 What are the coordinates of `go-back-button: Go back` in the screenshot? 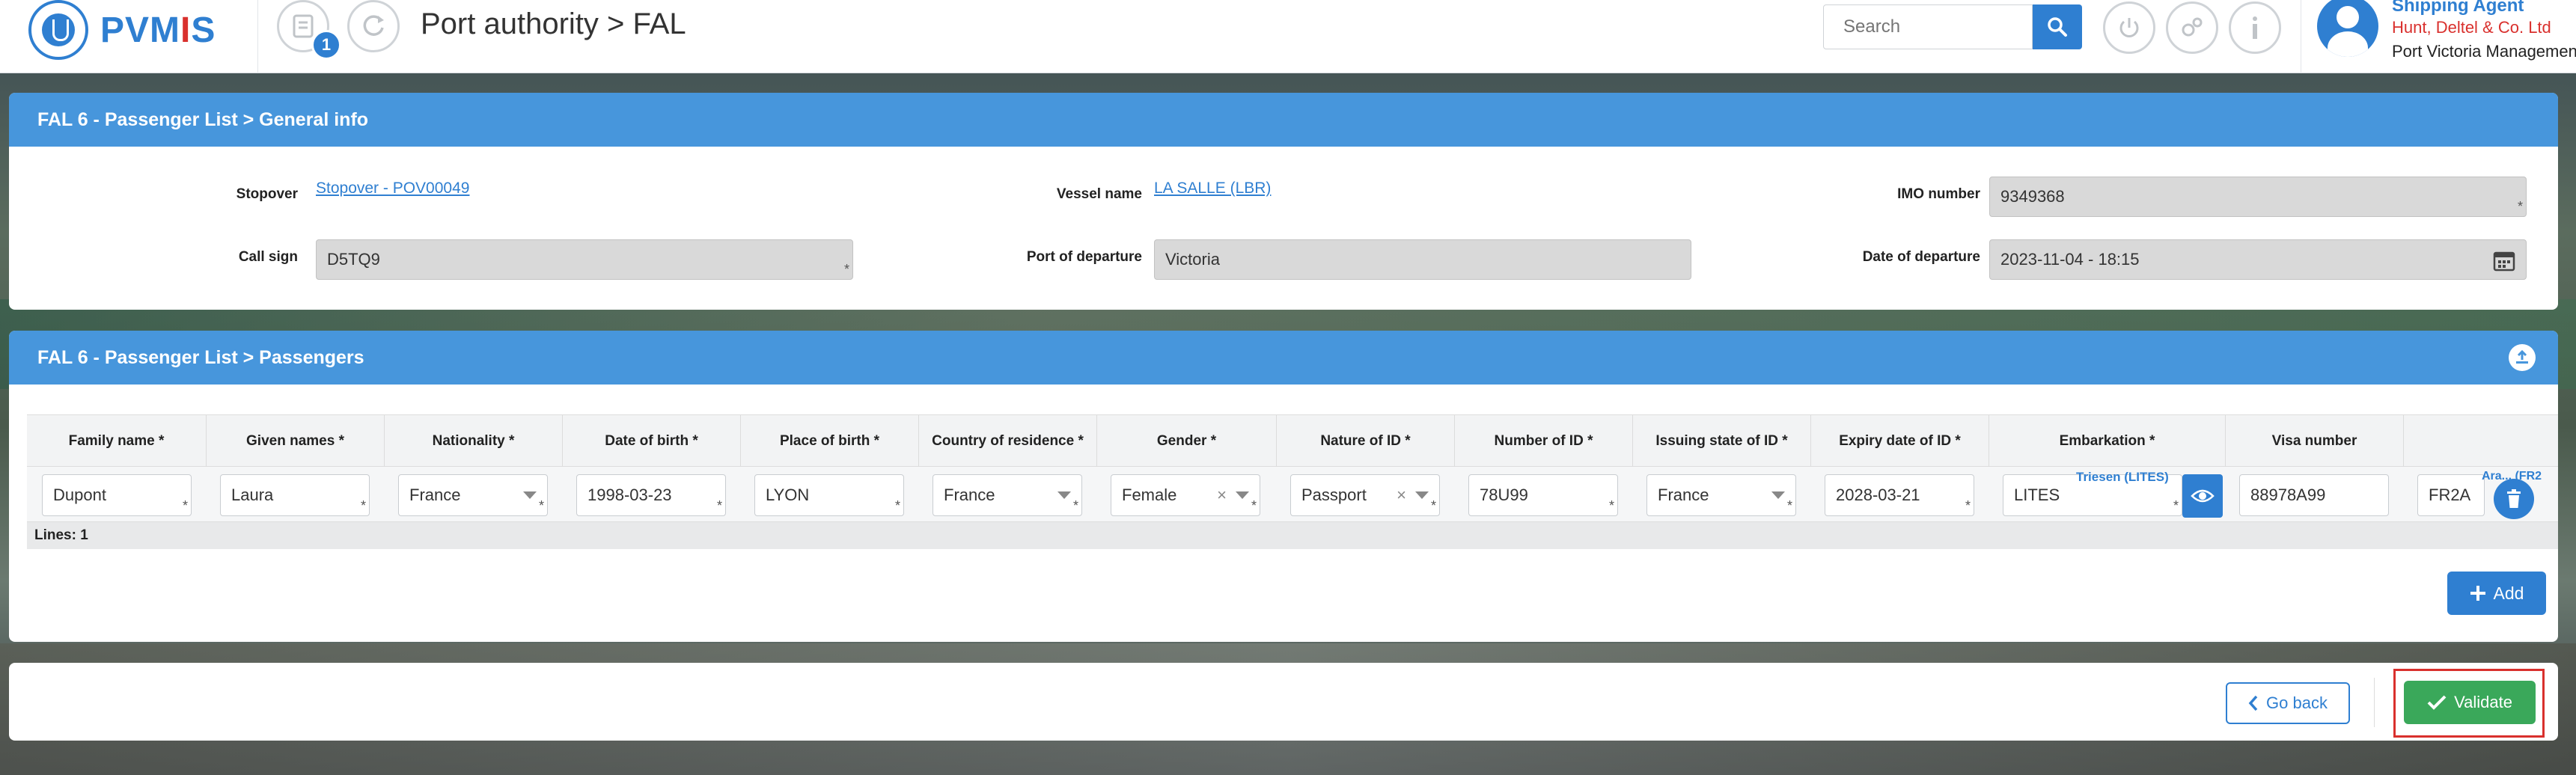 It's located at (2288, 703).